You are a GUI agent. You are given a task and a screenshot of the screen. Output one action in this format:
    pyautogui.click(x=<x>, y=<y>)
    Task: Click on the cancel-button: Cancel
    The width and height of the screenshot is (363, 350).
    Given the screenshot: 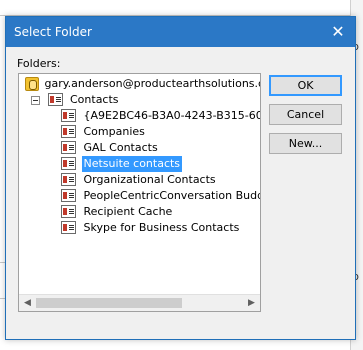 What is the action you would take?
    pyautogui.click(x=305, y=114)
    